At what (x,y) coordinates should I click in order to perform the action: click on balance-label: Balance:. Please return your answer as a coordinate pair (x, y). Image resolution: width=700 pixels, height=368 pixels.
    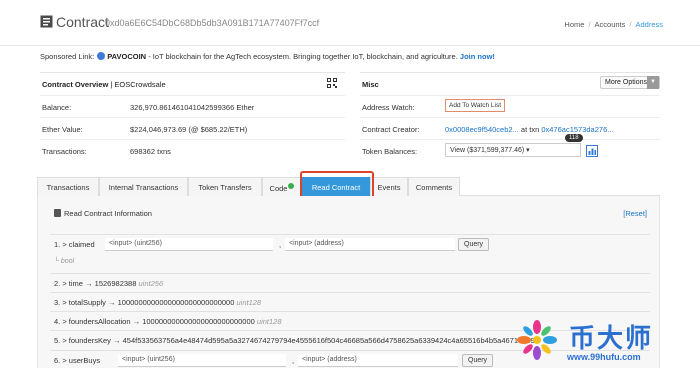
    Looking at the image, I should click on (57, 107).